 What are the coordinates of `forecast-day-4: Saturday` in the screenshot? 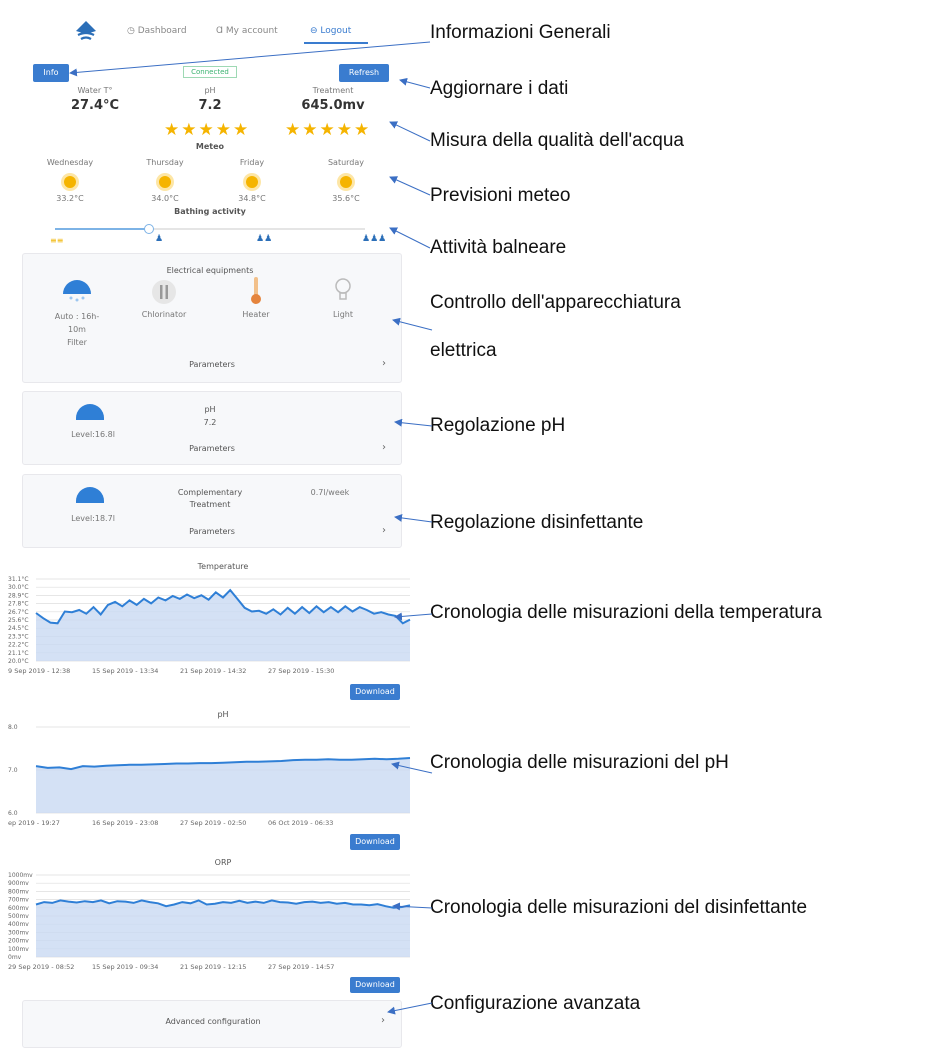 It's located at (346, 162).